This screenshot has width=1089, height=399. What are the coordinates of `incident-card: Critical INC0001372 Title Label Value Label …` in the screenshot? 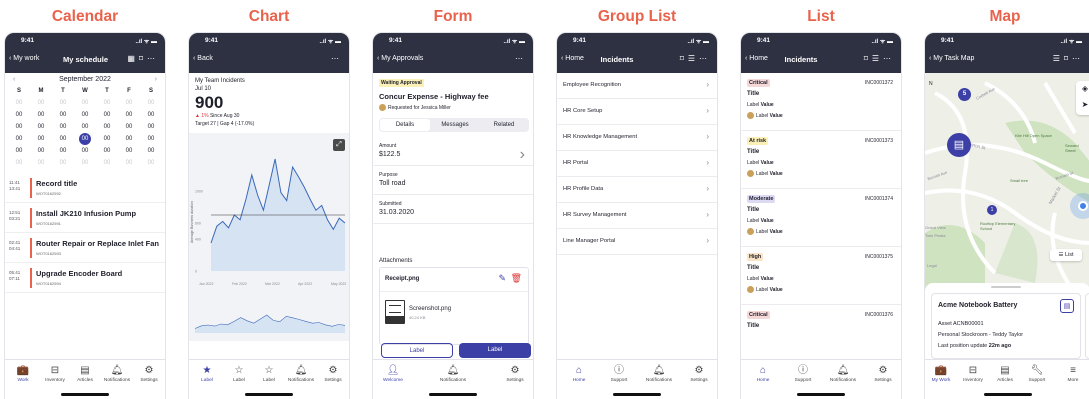 It's located at (821, 102).